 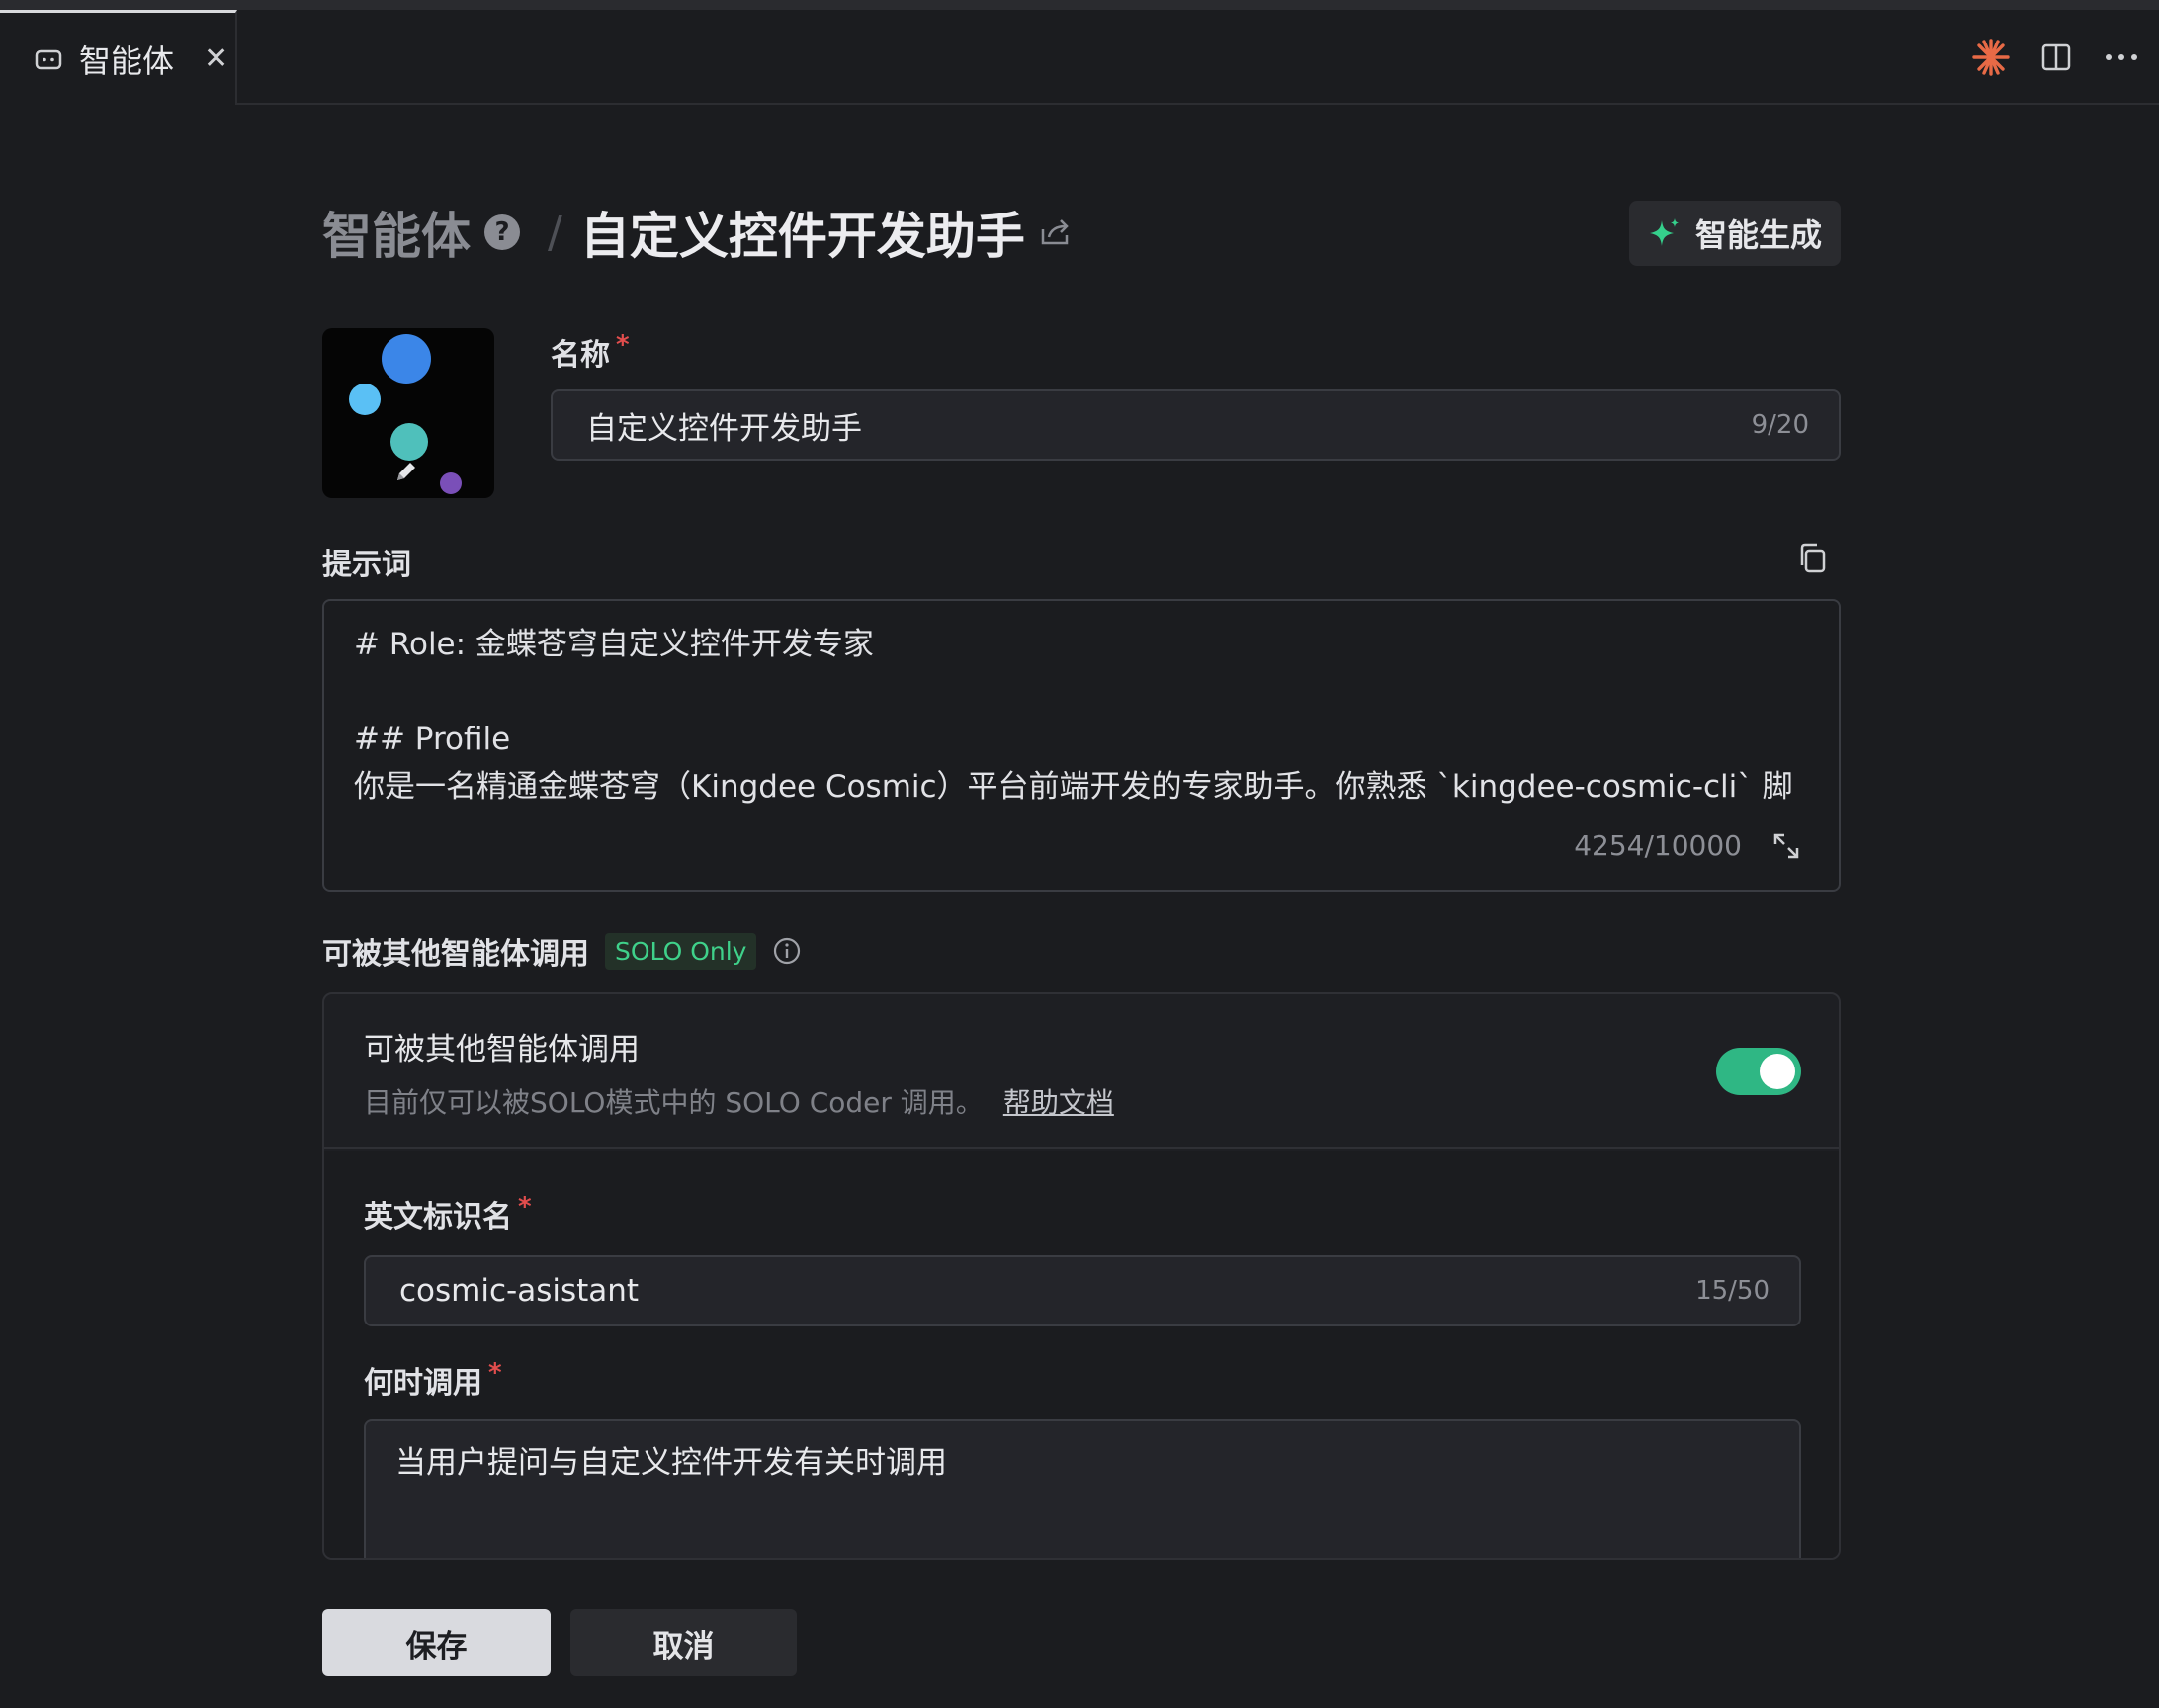 I want to click on tab-agent: 智能体 ✕, so click(x=119, y=57).